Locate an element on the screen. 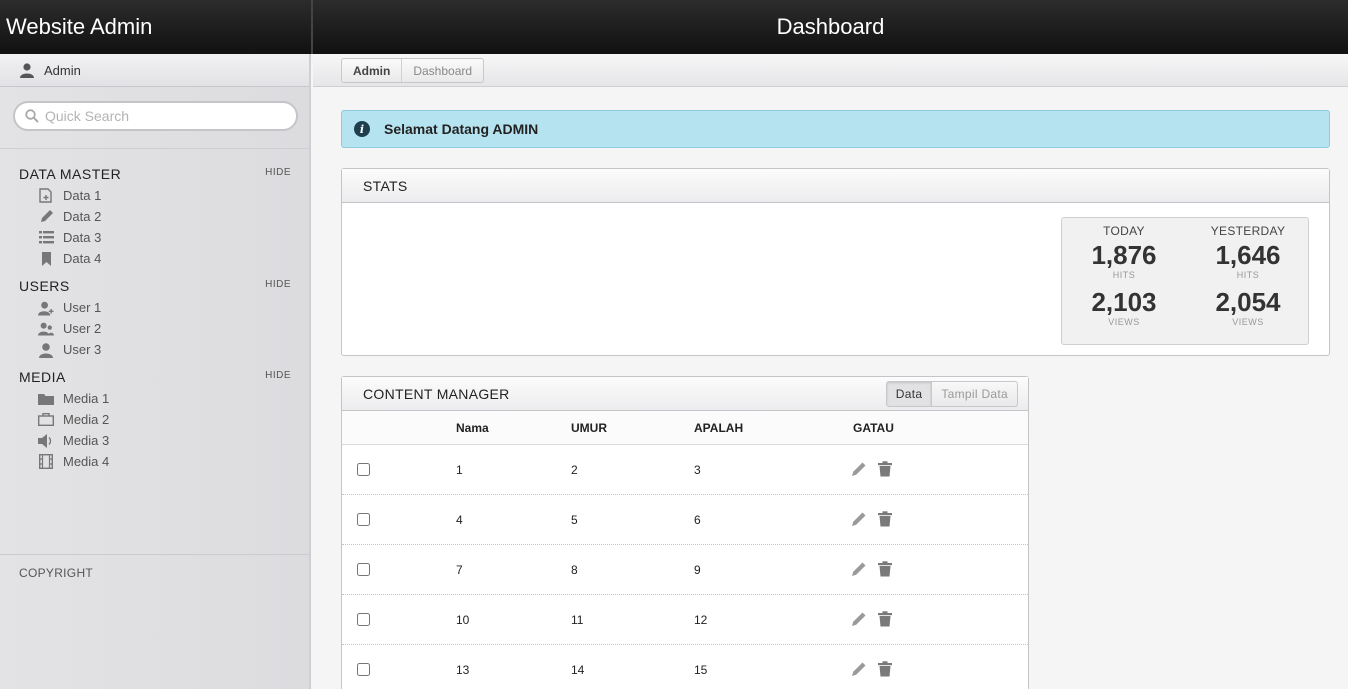 The width and height of the screenshot is (1348, 689). breadcrumb-bar: Admin Dashboard is located at coordinates (830, 70).